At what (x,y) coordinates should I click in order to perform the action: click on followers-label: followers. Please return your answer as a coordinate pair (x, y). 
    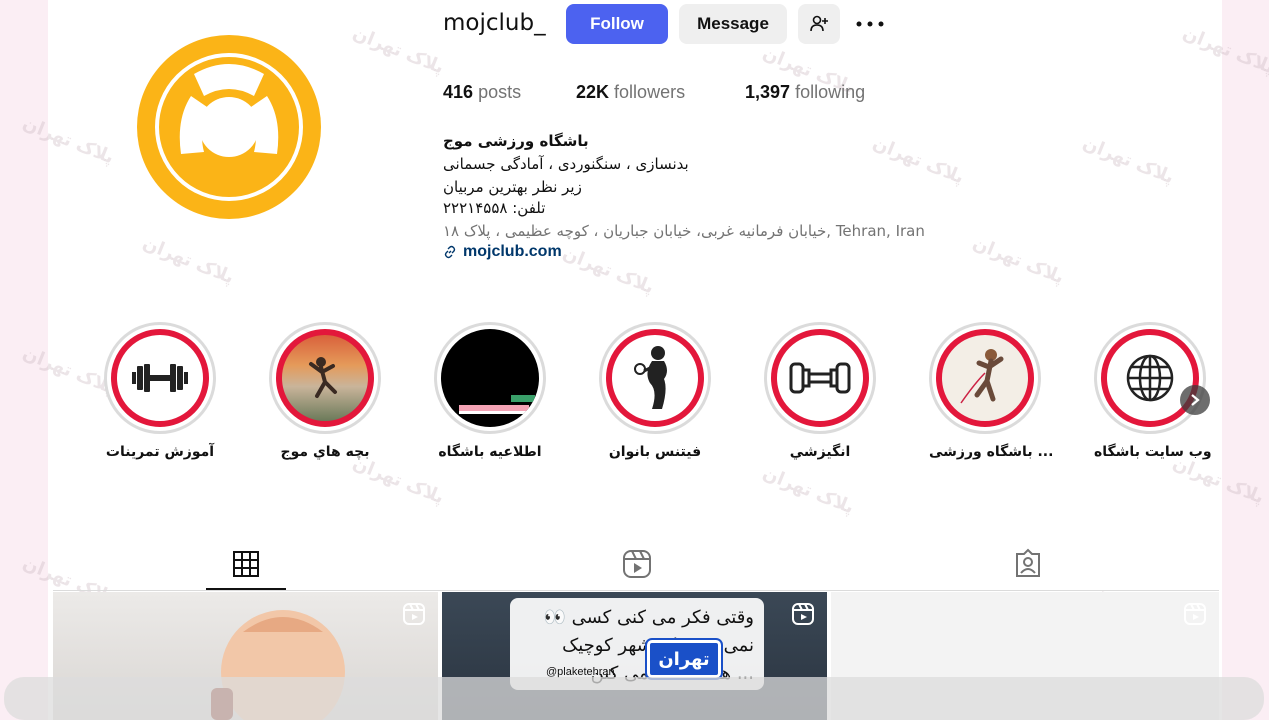
    Looking at the image, I should click on (650, 92).